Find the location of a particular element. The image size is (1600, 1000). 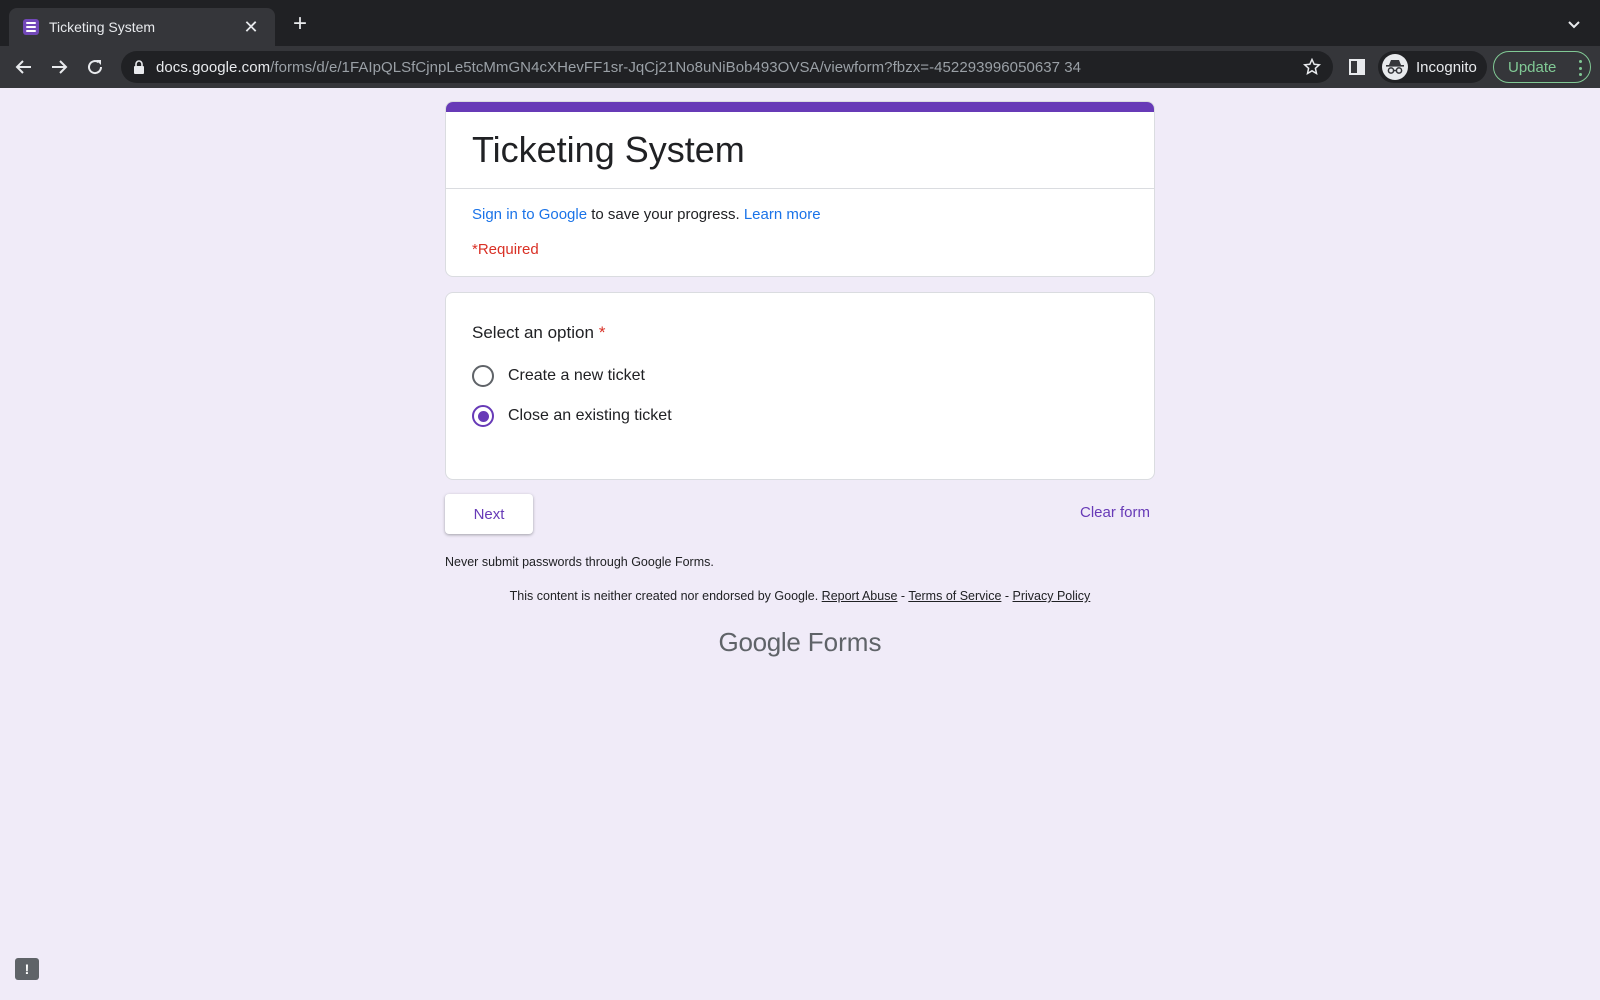

logo-forms-text: Forms is located at coordinates (844, 642).